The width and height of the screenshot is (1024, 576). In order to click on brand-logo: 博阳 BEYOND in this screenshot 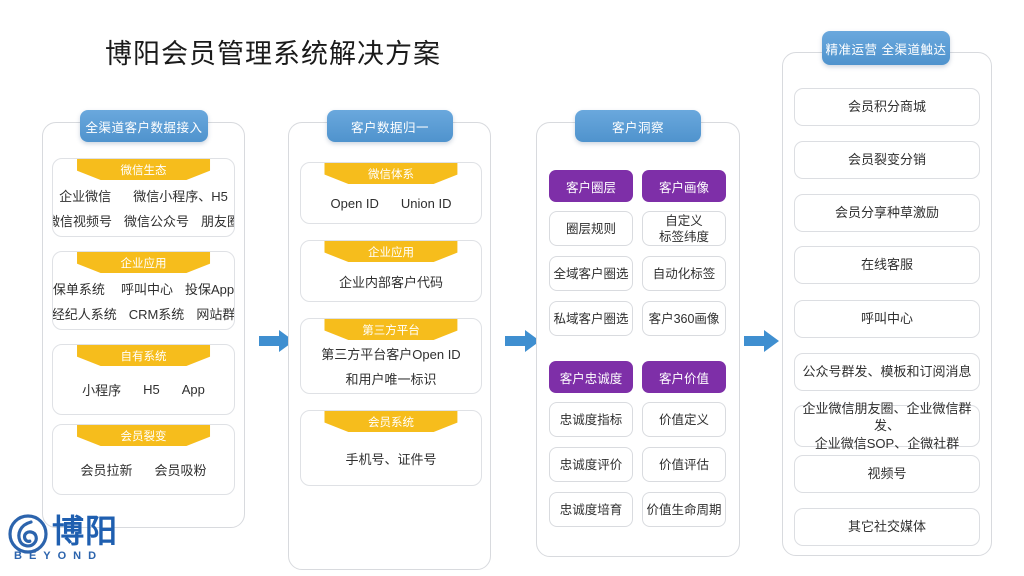, I will do `click(73, 540)`.